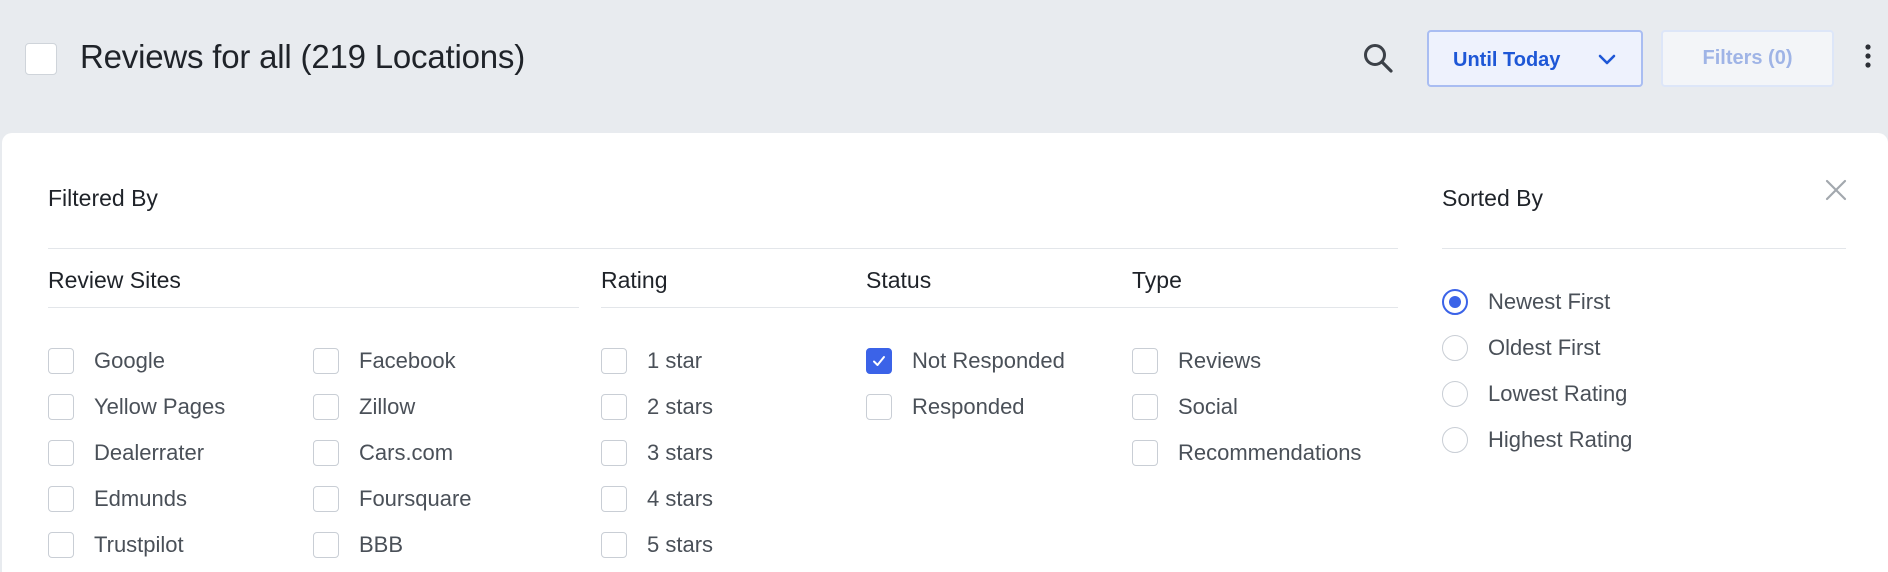  I want to click on review-site-label: Facebook, so click(407, 361).